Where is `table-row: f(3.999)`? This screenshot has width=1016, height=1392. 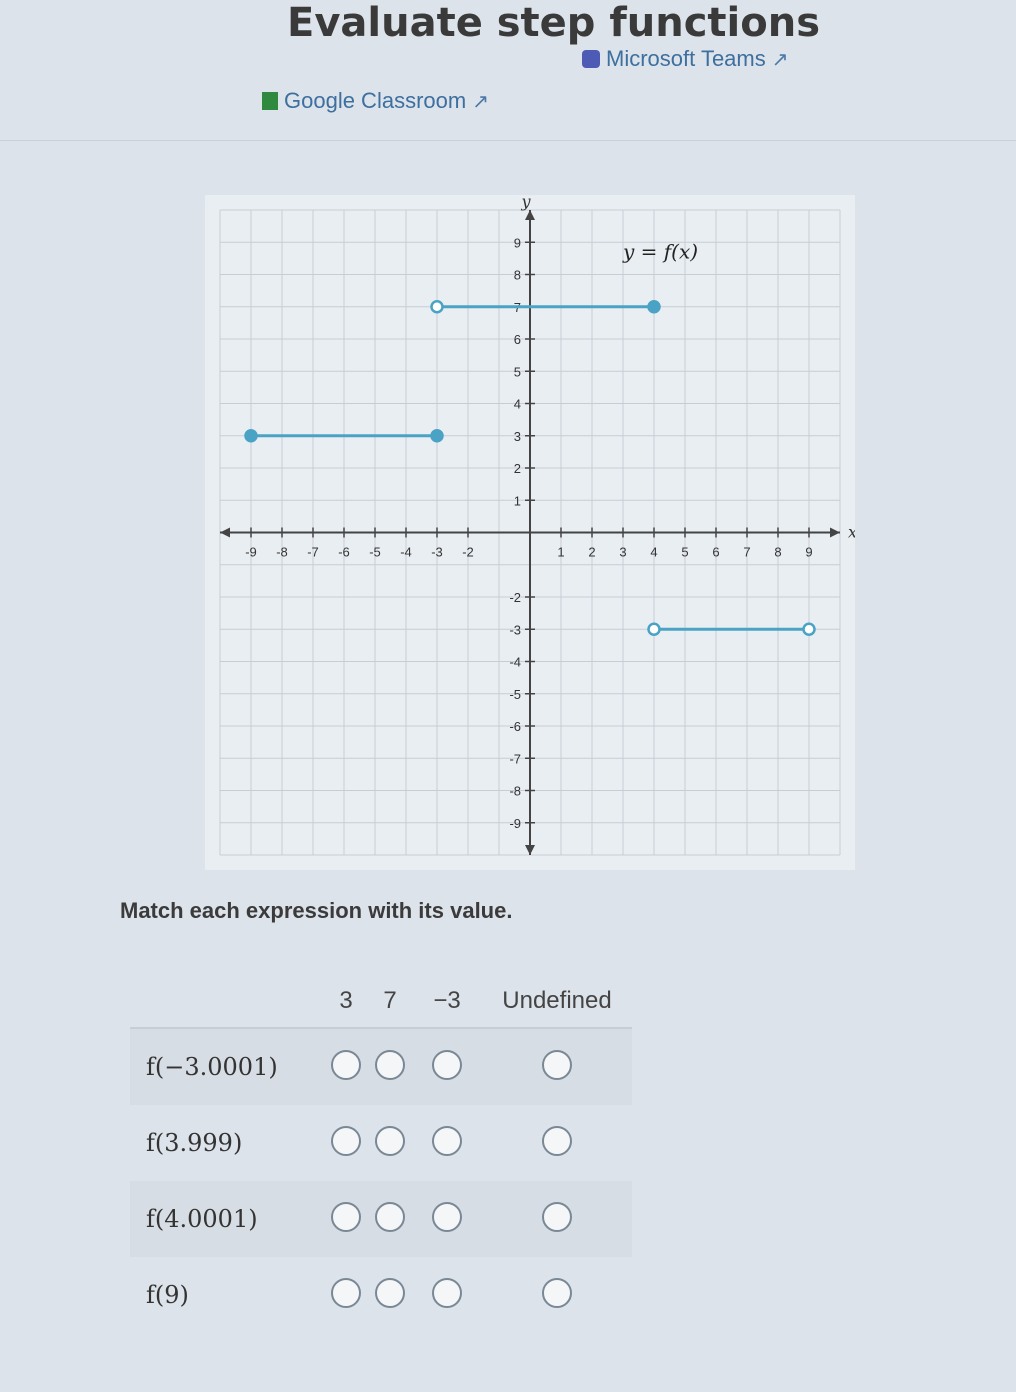 table-row: f(3.999) is located at coordinates (381, 1143).